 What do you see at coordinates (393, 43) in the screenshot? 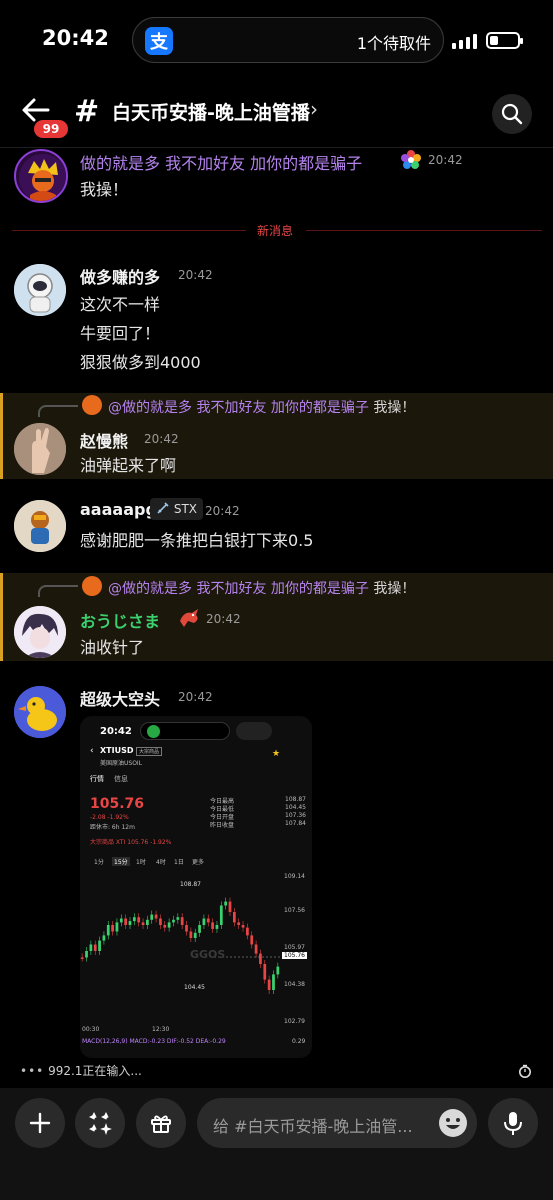
I see `island-text: 1个待取件` at bounding box center [393, 43].